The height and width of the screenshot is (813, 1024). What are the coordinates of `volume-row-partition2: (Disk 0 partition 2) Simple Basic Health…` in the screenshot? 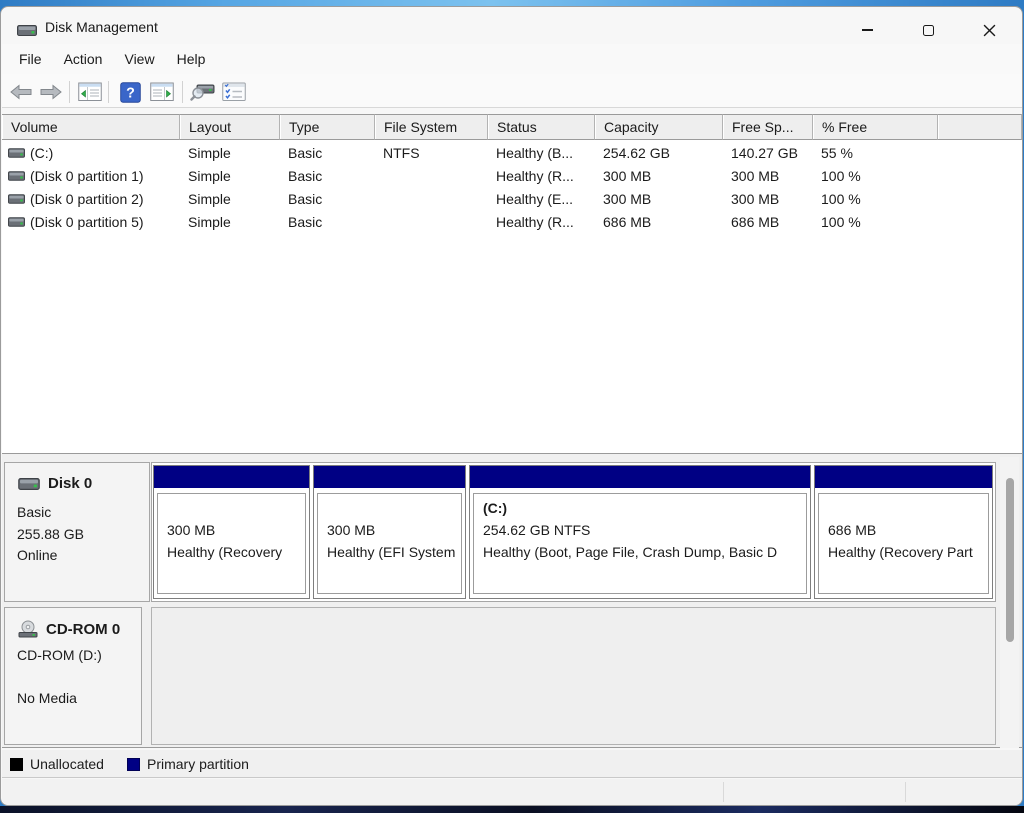 It's located at (512, 199).